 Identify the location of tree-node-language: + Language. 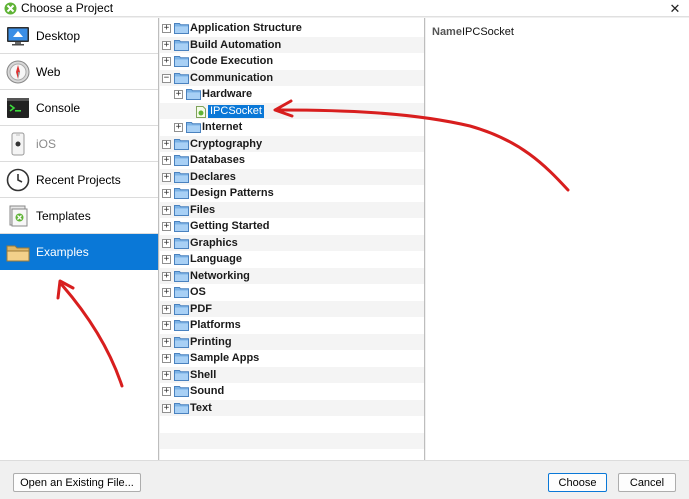
(292, 260).